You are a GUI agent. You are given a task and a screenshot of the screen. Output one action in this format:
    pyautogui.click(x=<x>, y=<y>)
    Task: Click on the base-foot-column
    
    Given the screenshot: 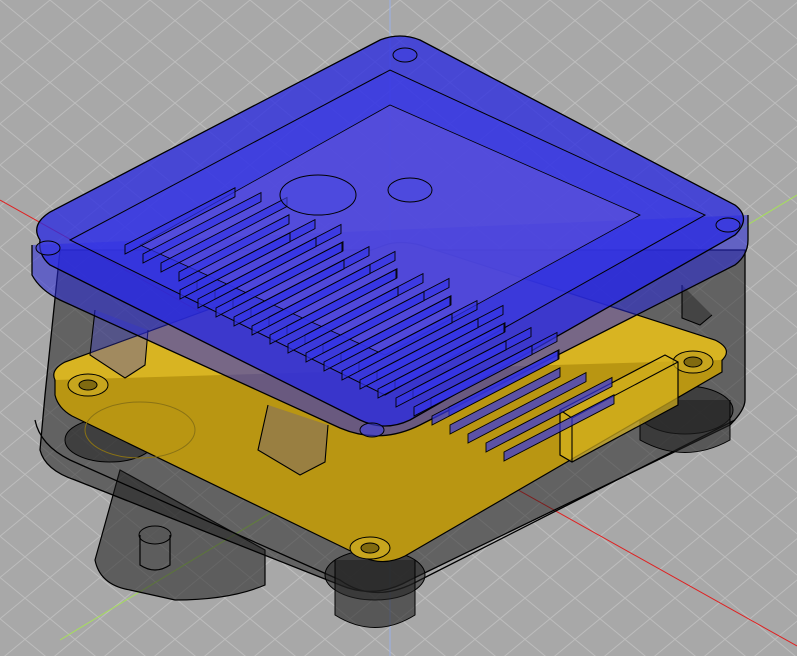 What is the action you would take?
    pyautogui.click(x=375, y=594)
    